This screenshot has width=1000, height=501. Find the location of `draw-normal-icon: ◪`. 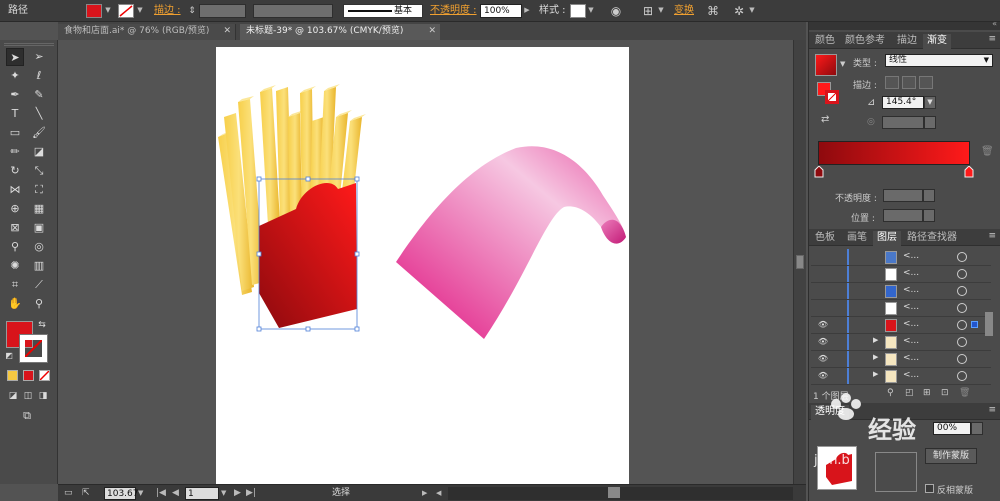

draw-normal-icon: ◪ is located at coordinates (13, 396).